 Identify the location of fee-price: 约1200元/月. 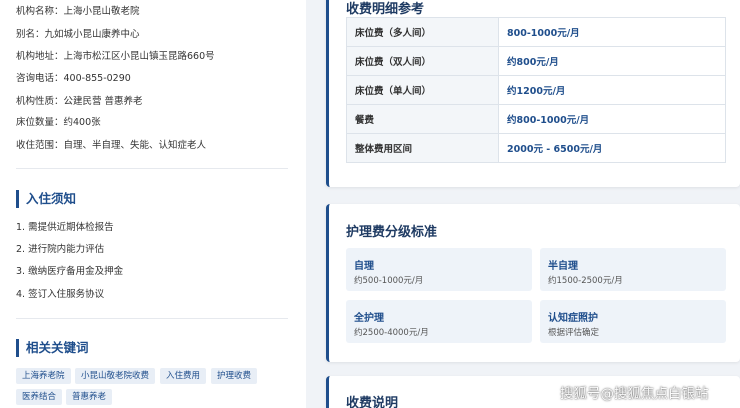
(612, 90).